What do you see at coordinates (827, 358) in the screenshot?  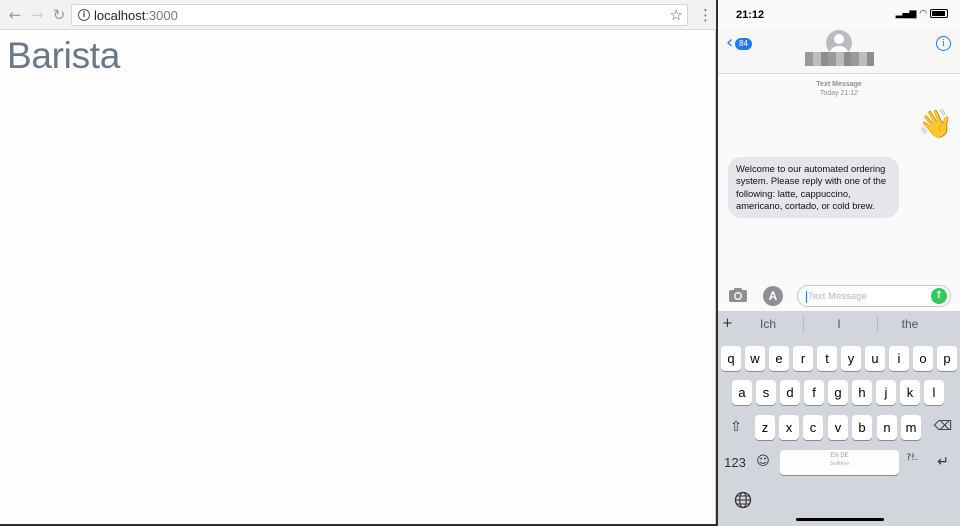 I see `key-t: t` at bounding box center [827, 358].